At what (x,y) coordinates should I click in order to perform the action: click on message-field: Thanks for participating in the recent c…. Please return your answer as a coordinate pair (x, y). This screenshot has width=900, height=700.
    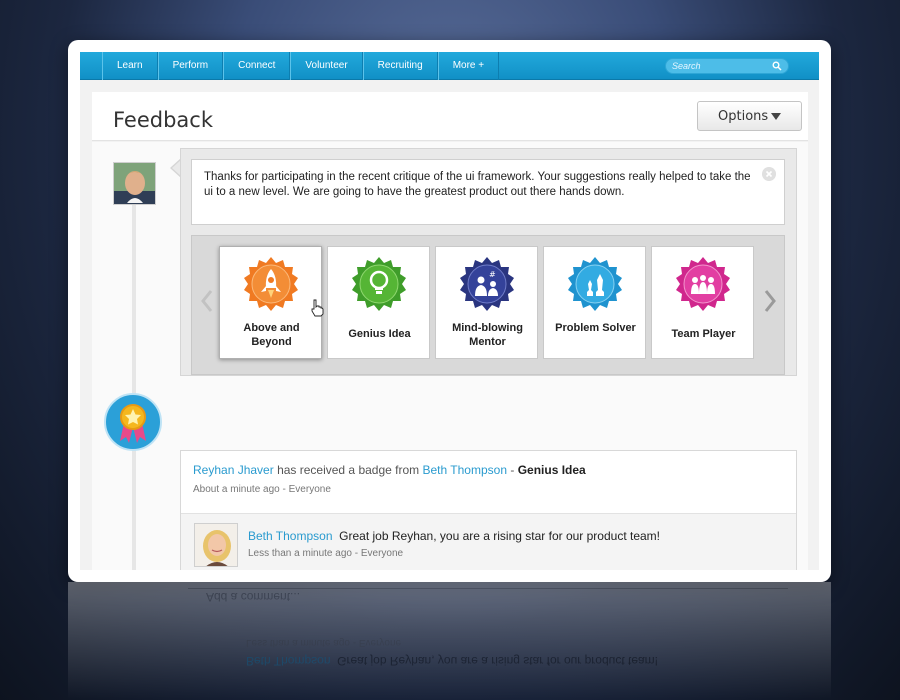
    Looking at the image, I should click on (488, 192).